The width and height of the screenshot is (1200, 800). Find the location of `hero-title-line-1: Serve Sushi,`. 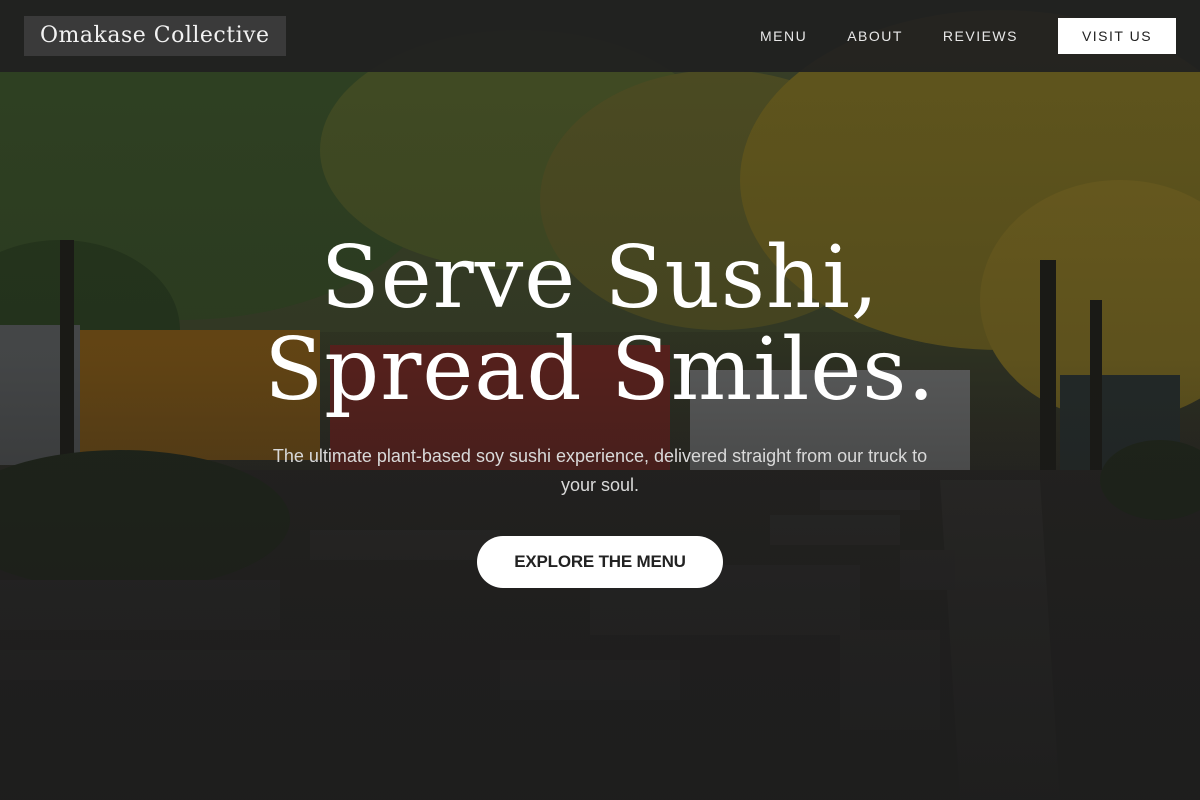

hero-title-line-1: Serve Sushi, is located at coordinates (600, 278).